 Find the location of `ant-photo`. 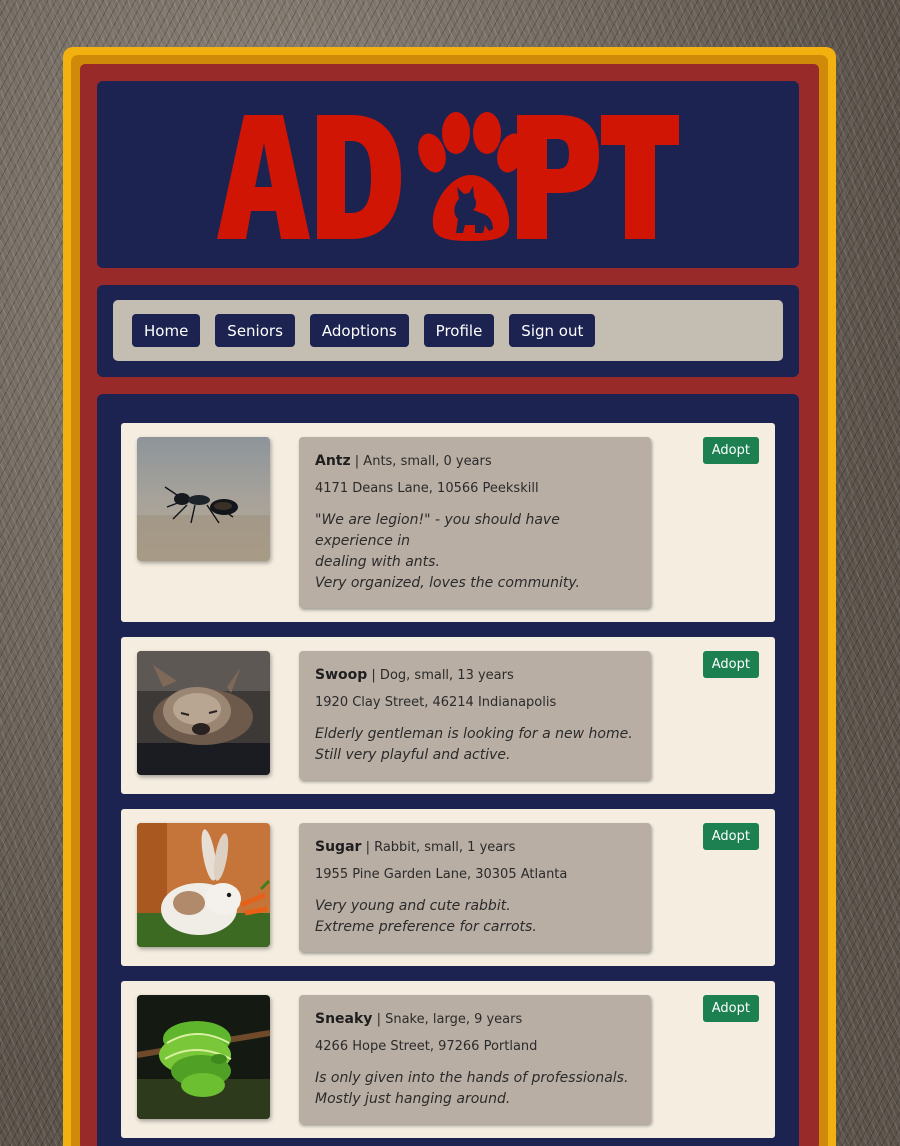

ant-photo is located at coordinates (203, 499).